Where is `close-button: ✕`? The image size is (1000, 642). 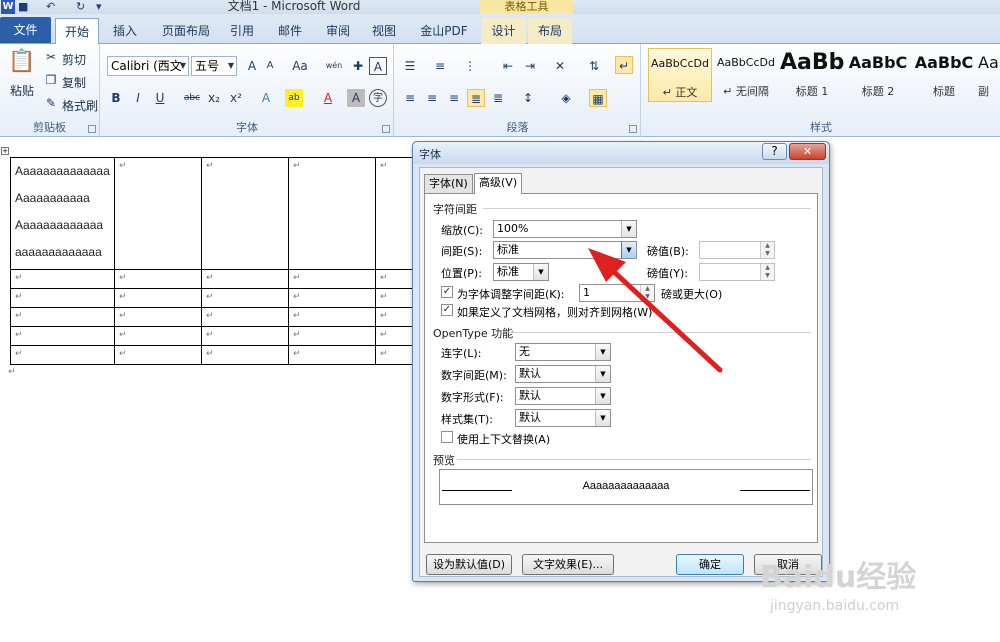 close-button: ✕ is located at coordinates (807, 151).